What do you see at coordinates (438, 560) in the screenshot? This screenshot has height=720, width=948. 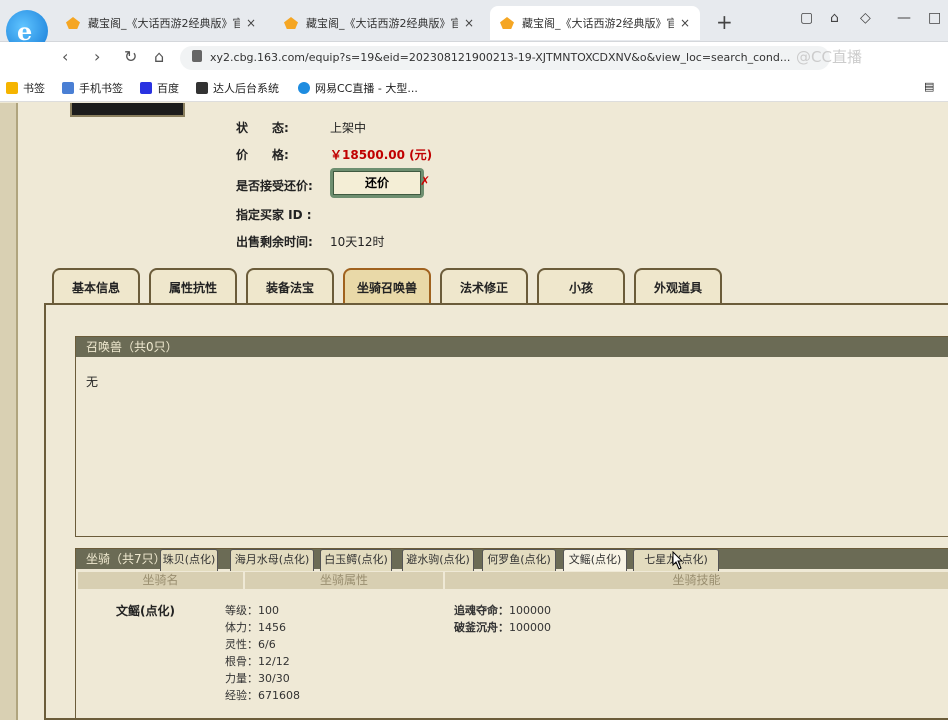 I see `mount-tab: 避水驹(点化)` at bounding box center [438, 560].